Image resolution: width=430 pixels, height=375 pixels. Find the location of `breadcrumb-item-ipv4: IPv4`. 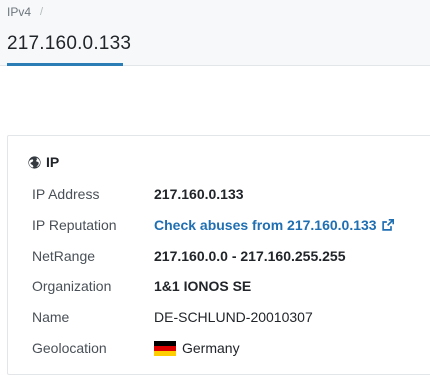

breadcrumb-item-ipv4: IPv4 is located at coordinates (19, 12).